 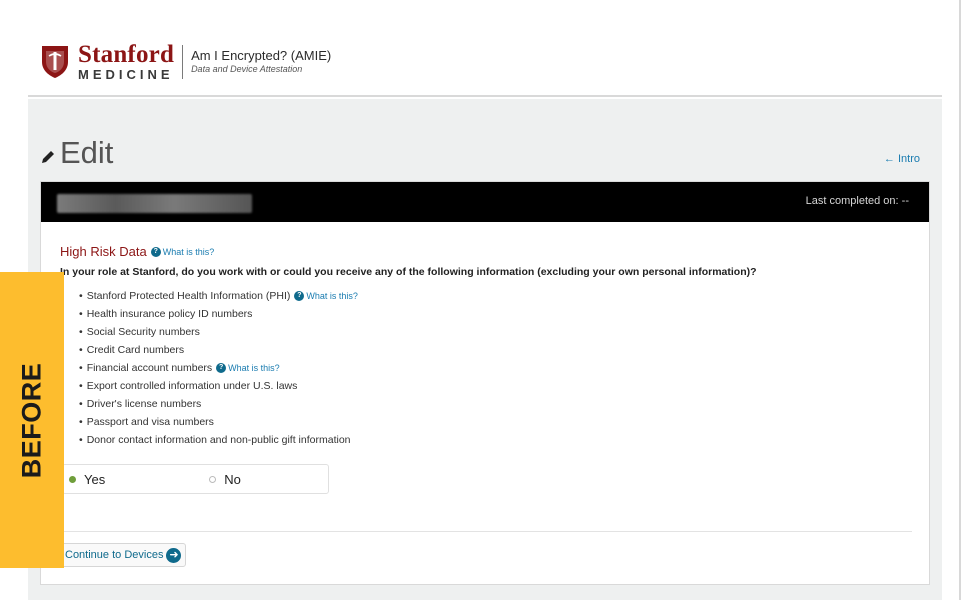 I want to click on brand-subname: MEDICINE, so click(x=126, y=74).